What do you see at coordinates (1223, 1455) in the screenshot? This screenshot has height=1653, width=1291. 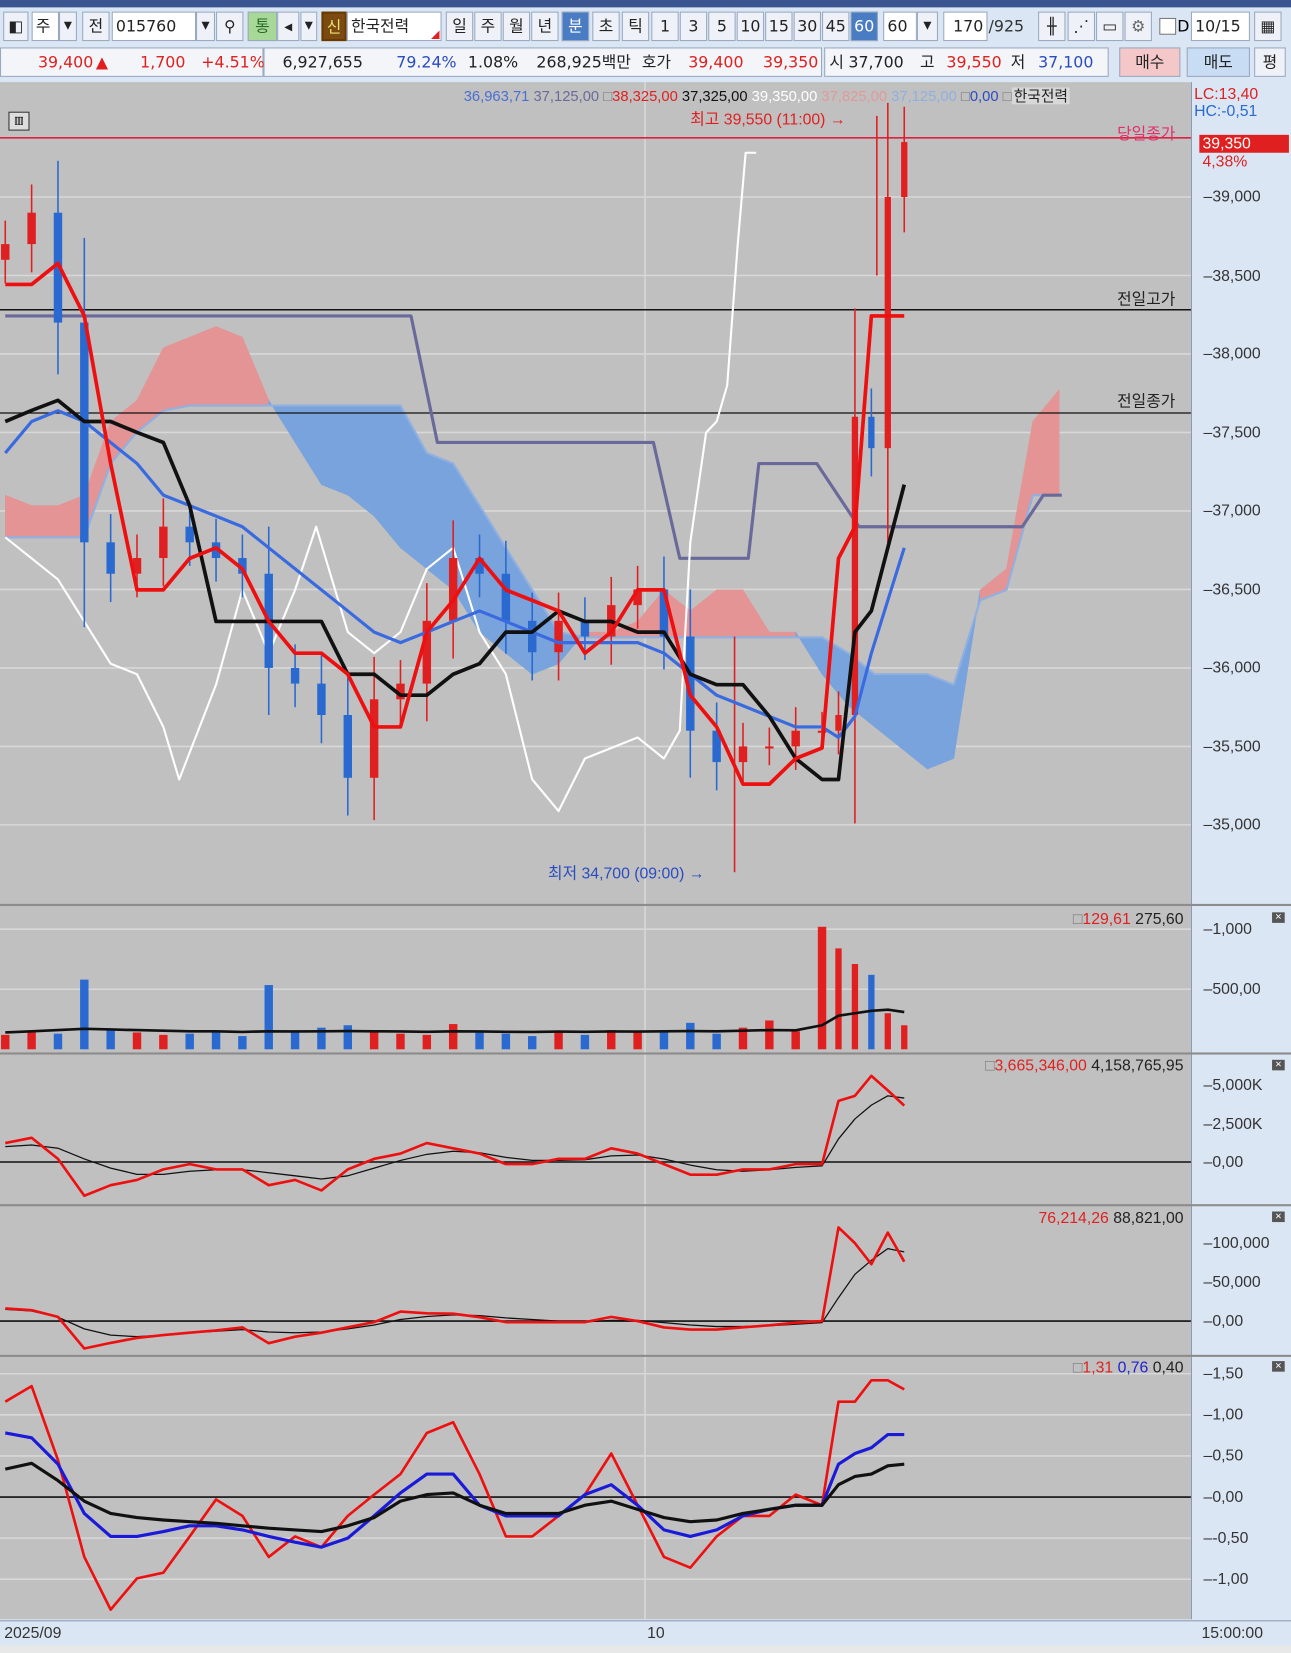 I see `ind3-tick-label: –0,50` at bounding box center [1223, 1455].